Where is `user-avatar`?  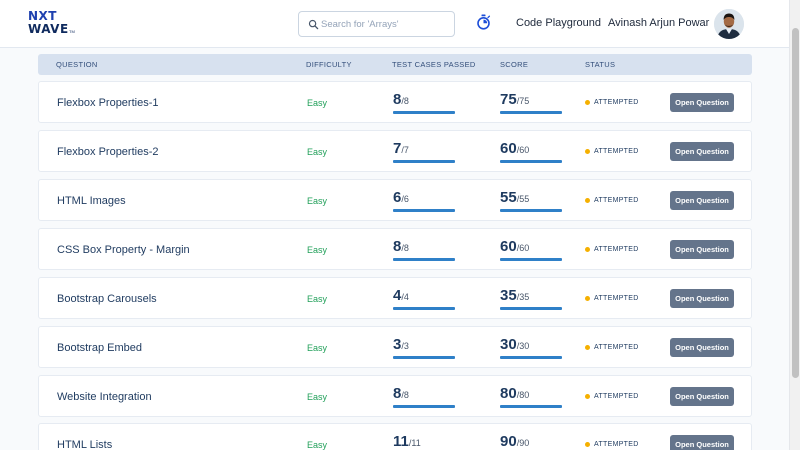 user-avatar is located at coordinates (729, 24).